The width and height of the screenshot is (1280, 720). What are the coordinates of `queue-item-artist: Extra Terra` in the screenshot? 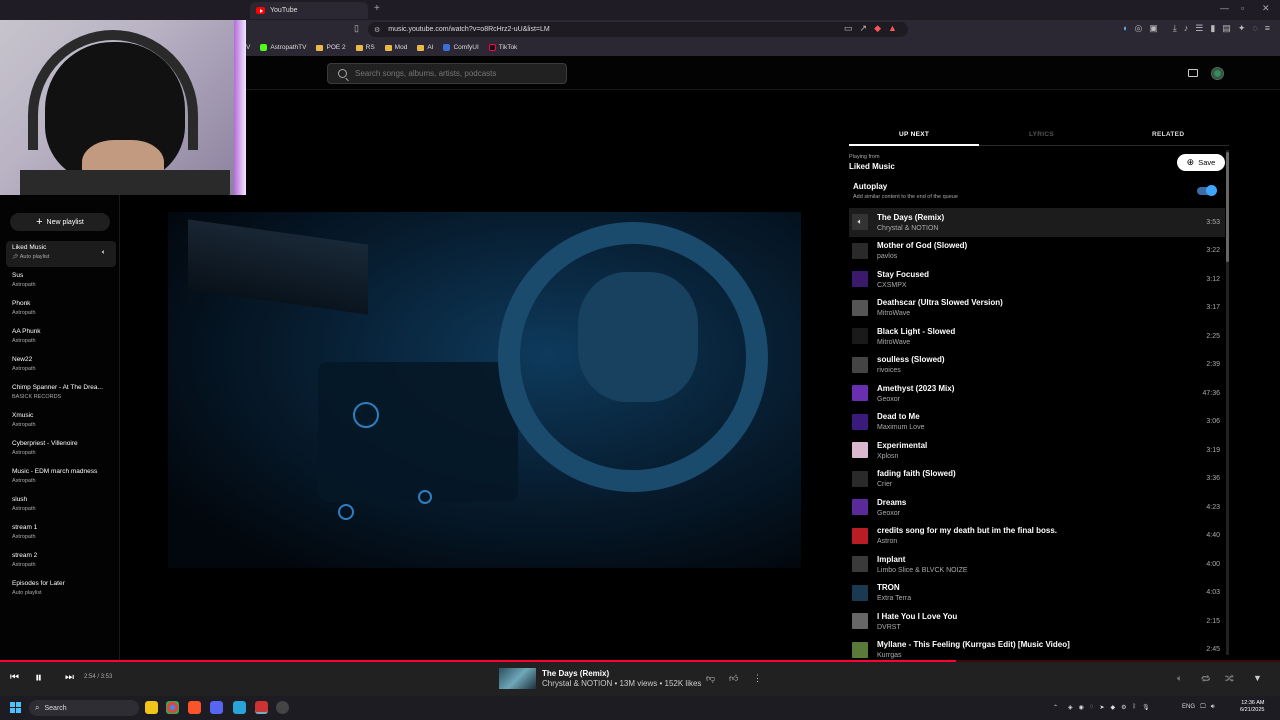 It's located at (1041, 598).